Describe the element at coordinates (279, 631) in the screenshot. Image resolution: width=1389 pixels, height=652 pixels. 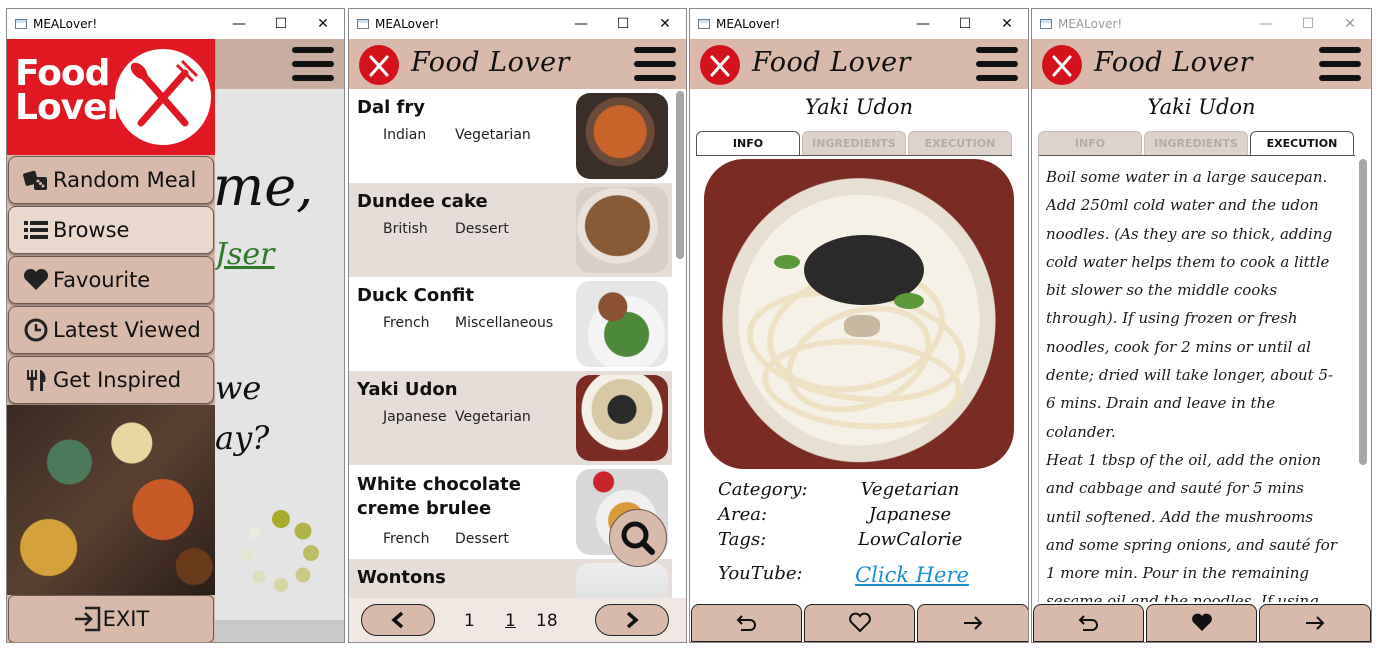
I see `splash-footer` at that location.